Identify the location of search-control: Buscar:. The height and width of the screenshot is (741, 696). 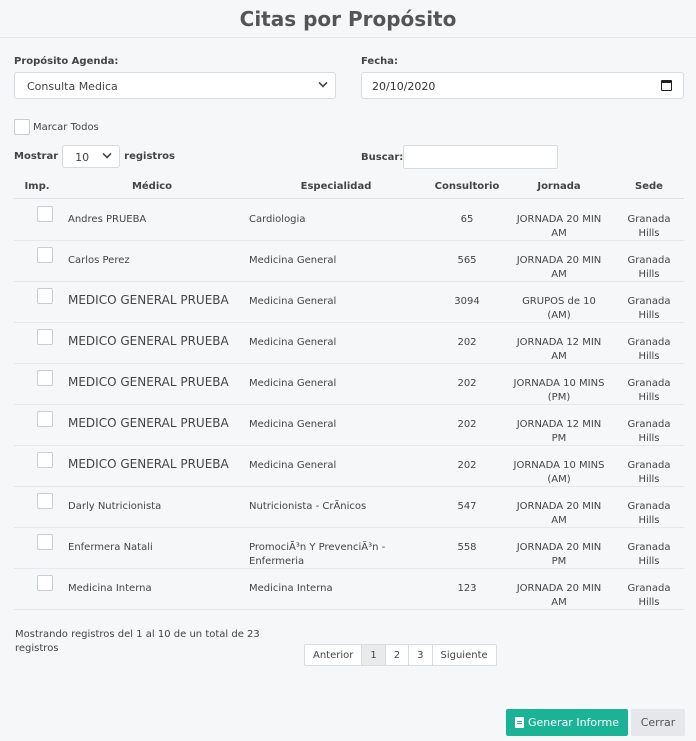
(460, 157).